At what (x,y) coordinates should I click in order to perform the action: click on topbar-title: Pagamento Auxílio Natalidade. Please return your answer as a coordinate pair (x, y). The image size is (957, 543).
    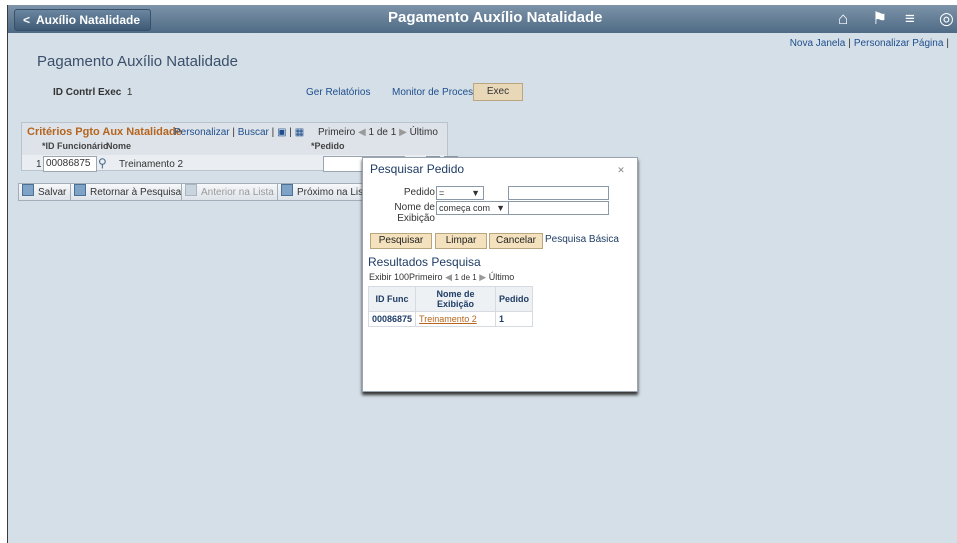
    Looking at the image, I should click on (495, 17).